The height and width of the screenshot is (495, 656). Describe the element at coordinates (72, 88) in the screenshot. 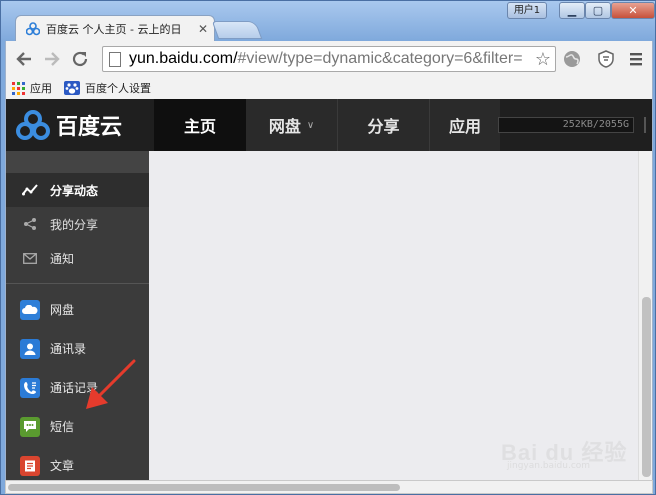

I see `baidu-paw-icon` at that location.